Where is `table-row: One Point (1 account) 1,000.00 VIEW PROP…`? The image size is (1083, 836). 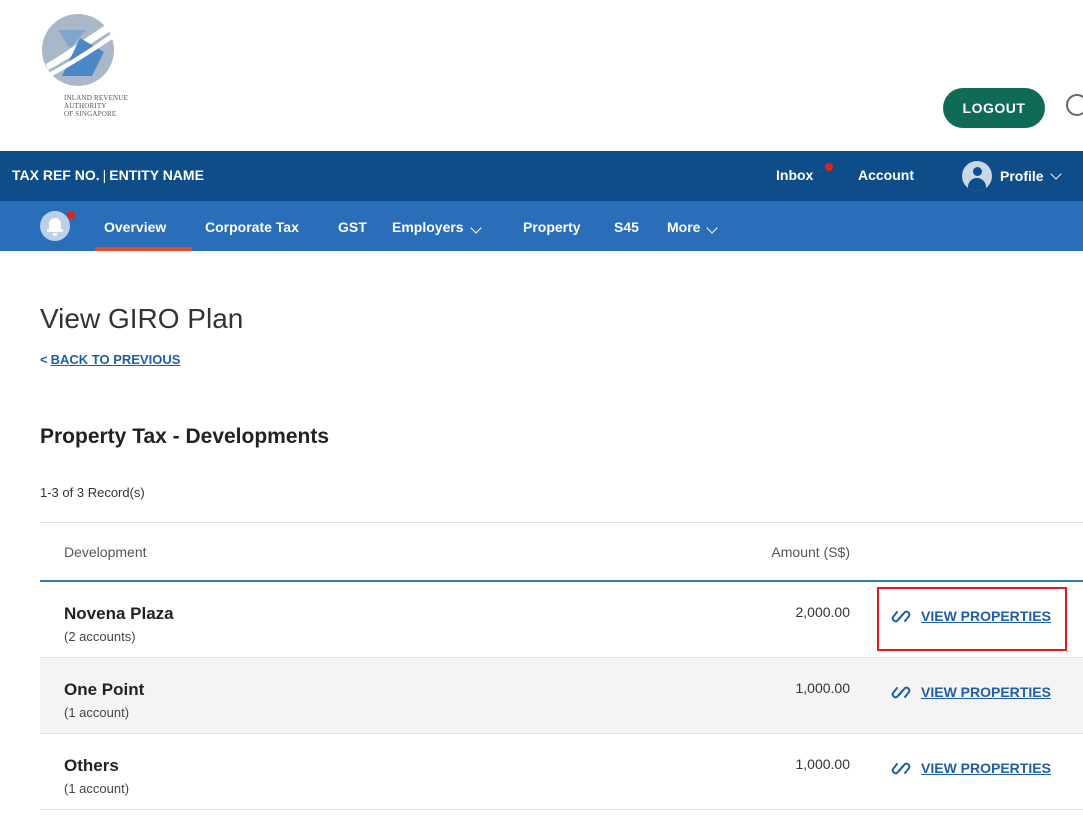
table-row: One Point (1 account) 1,000.00 VIEW PROP… is located at coordinates (561, 696).